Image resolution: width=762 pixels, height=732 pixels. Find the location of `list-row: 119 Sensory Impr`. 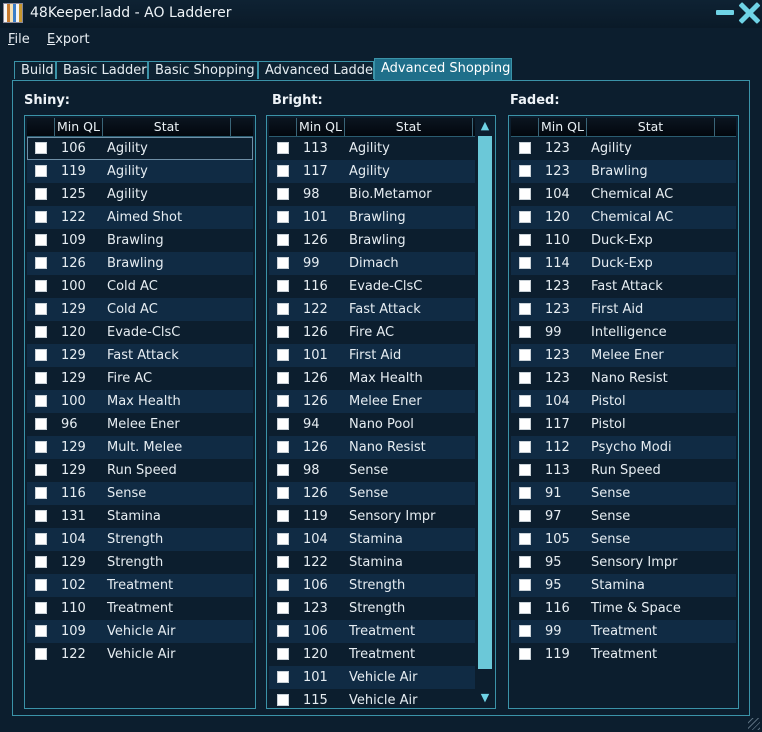

list-row: 119 Sensory Impr is located at coordinates (372, 516).